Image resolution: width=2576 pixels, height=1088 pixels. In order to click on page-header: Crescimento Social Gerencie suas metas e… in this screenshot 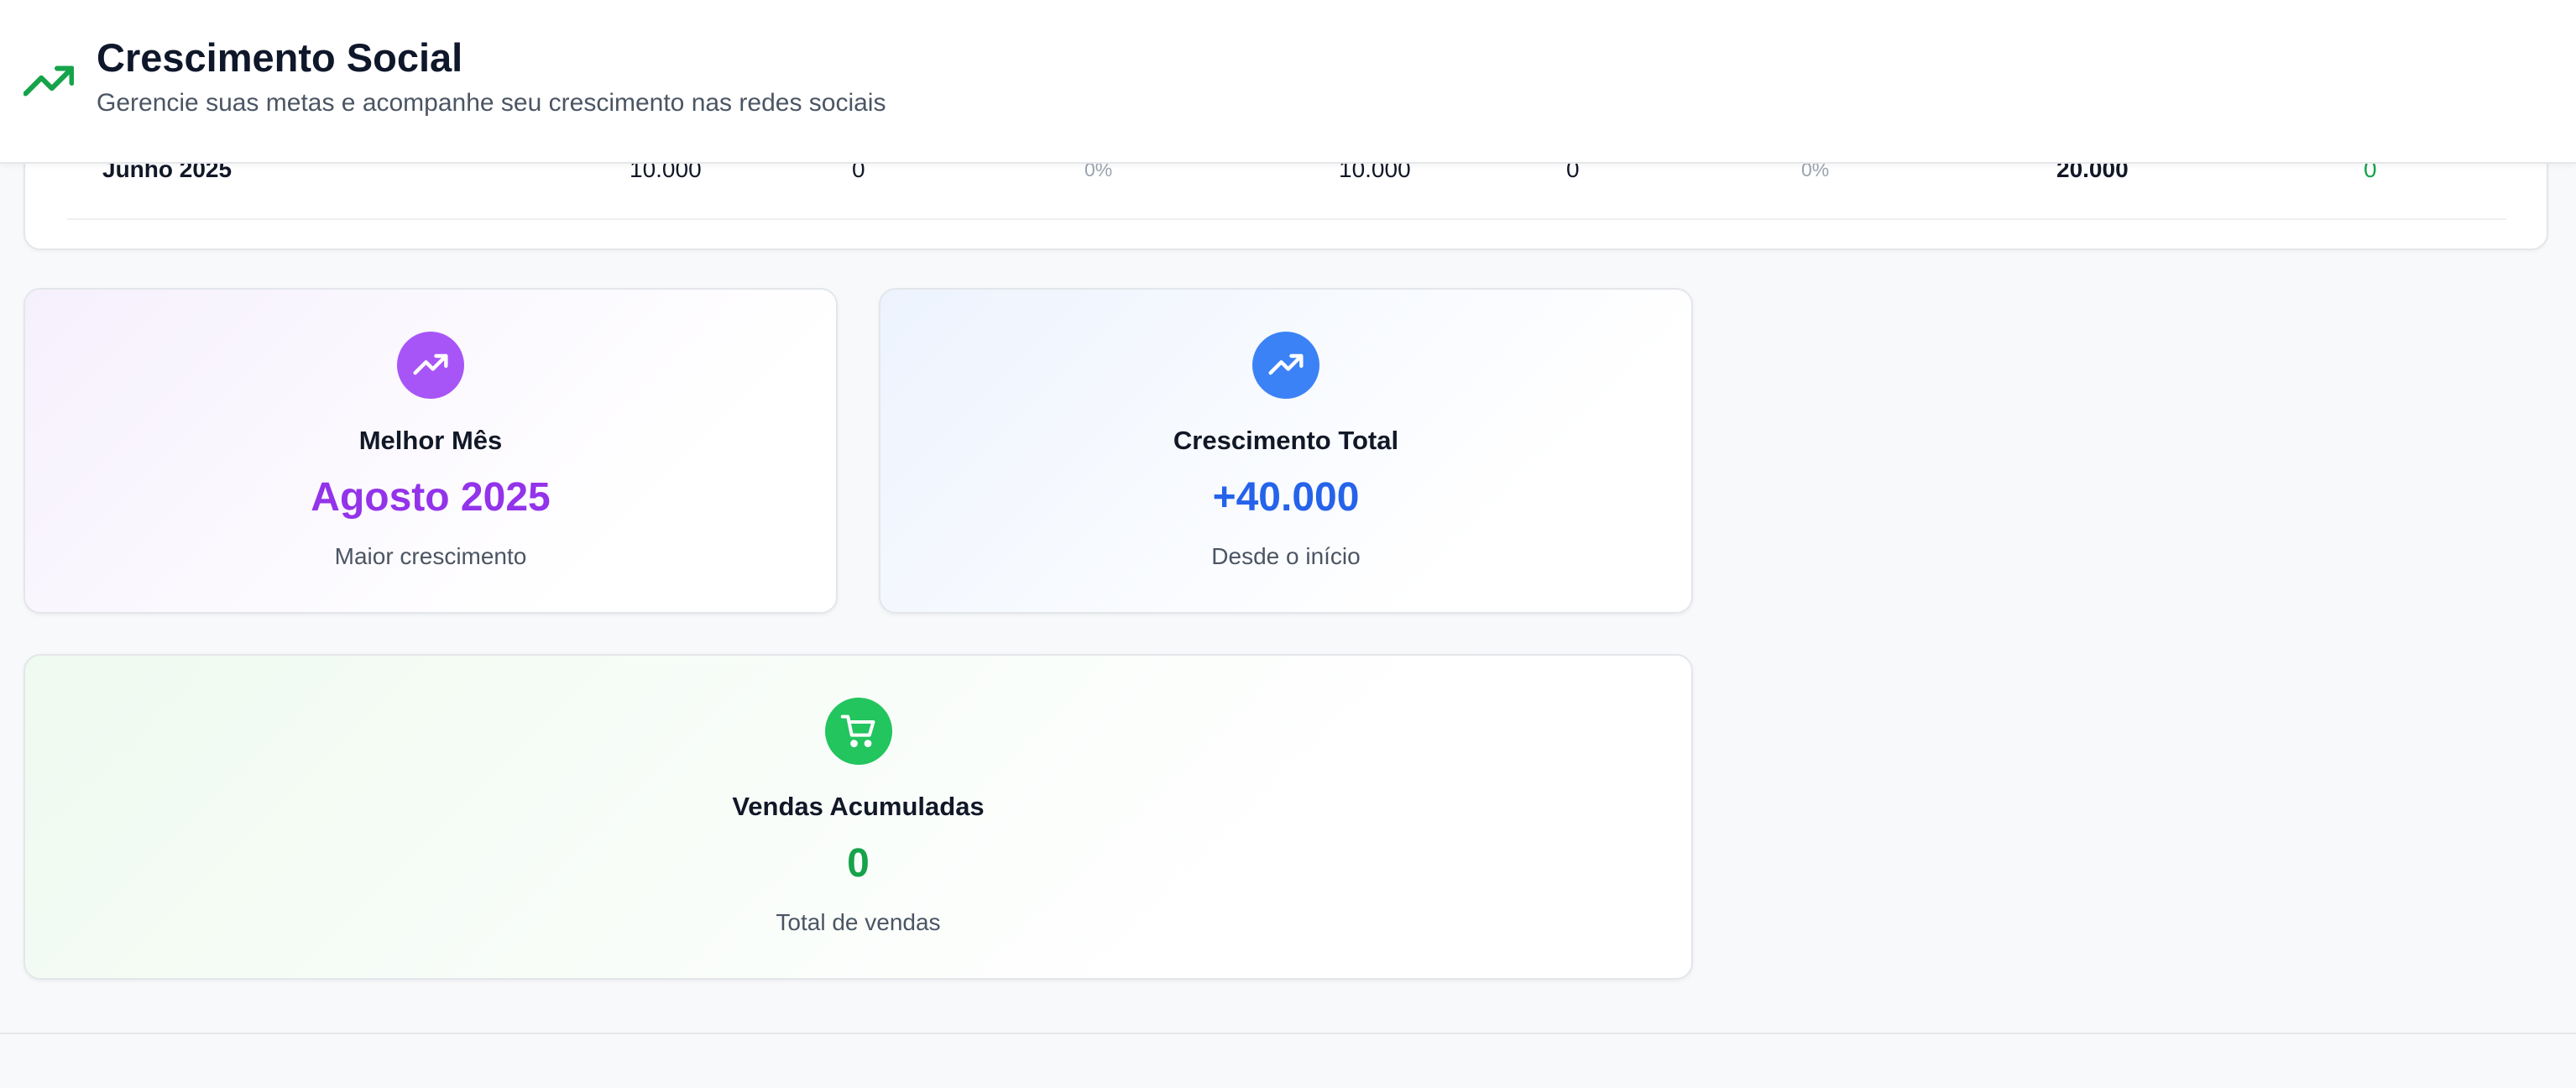, I will do `click(1288, 90)`.